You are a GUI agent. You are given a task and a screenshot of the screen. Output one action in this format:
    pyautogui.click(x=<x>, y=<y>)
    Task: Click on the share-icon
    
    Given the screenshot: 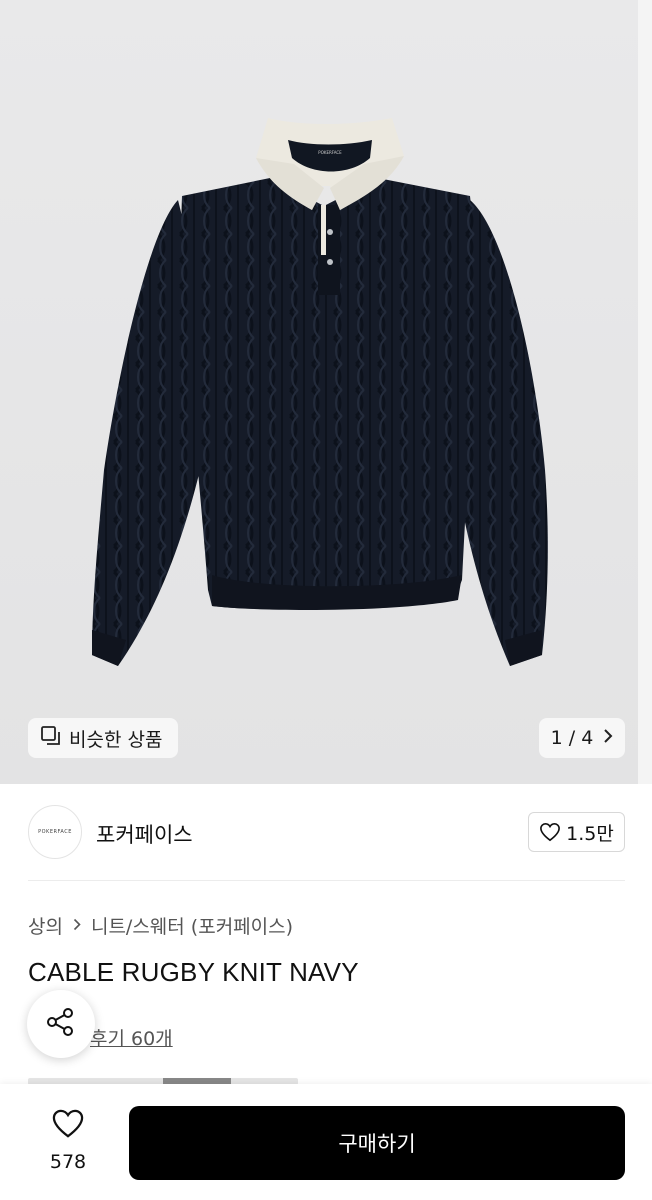 What is the action you would take?
    pyautogui.click(x=61, y=1024)
    